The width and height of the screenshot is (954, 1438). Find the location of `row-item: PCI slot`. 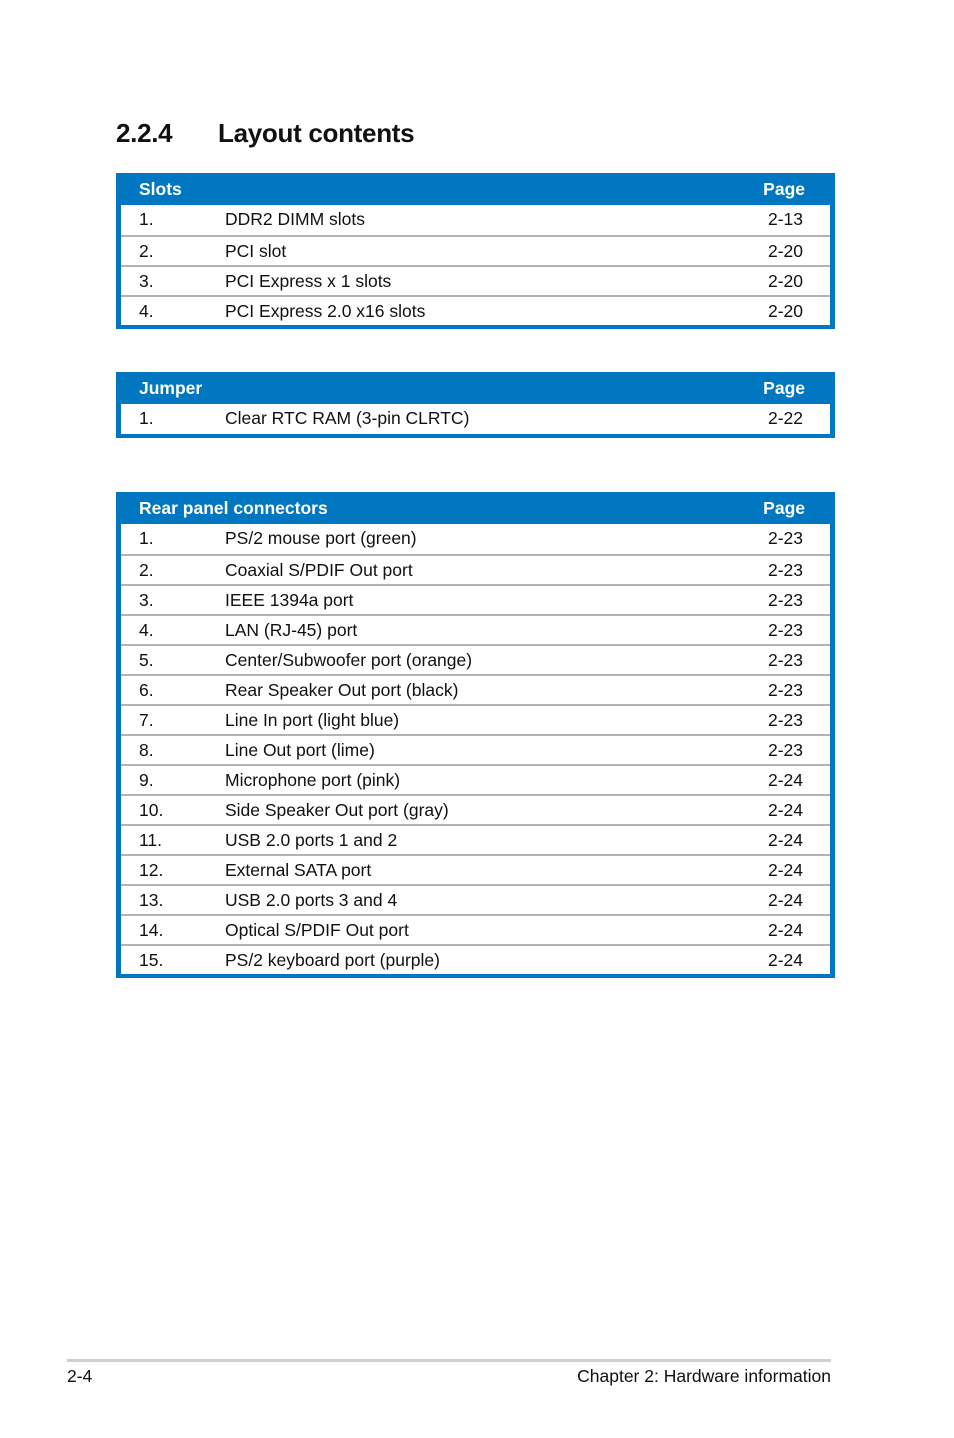

row-item: PCI slot is located at coordinates (256, 251).